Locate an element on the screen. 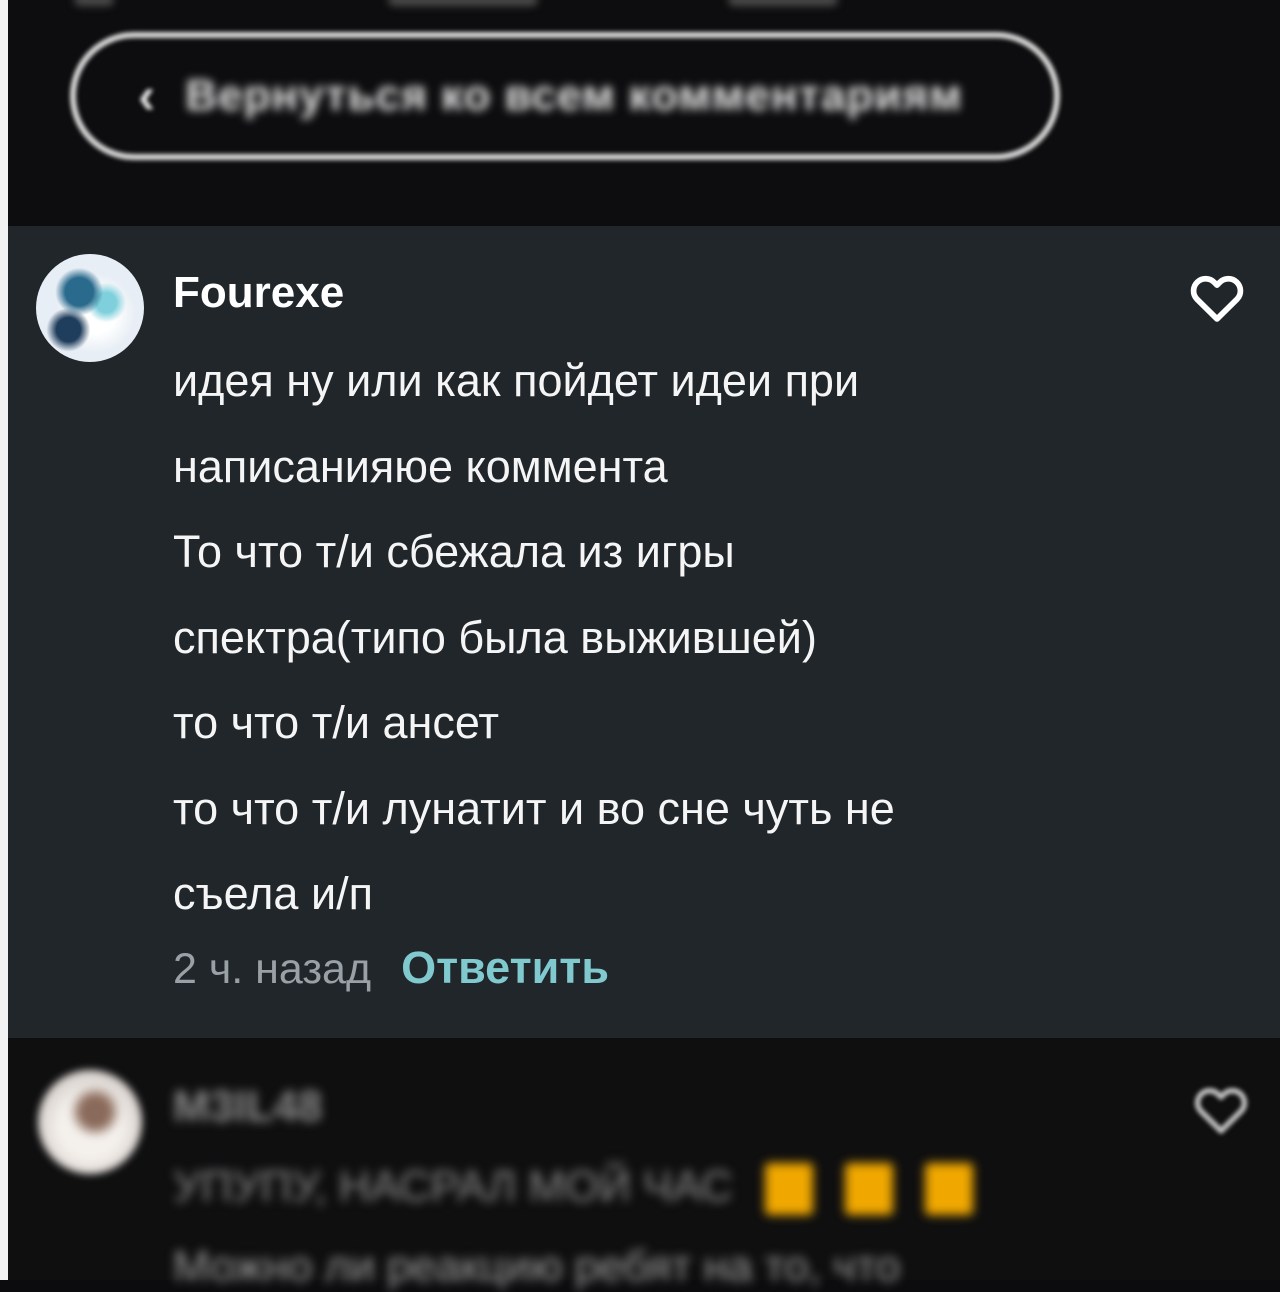  next-comment-line: УПУПУ, НАСРАЛ МОЙ ЧАС is located at coordinates (453, 1186).